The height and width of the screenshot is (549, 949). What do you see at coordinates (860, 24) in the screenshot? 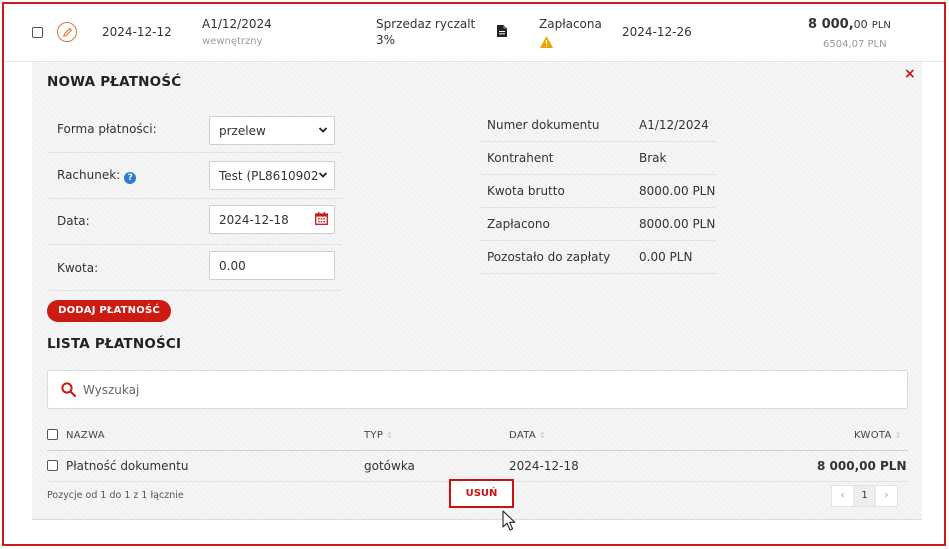
I see `amount-decimals: 00` at bounding box center [860, 24].